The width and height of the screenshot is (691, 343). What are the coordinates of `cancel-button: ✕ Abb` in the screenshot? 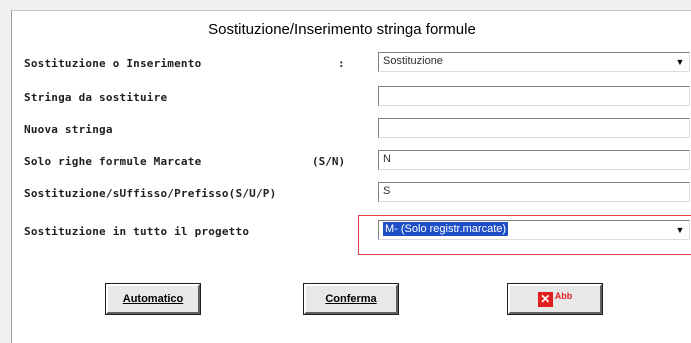 It's located at (555, 299).